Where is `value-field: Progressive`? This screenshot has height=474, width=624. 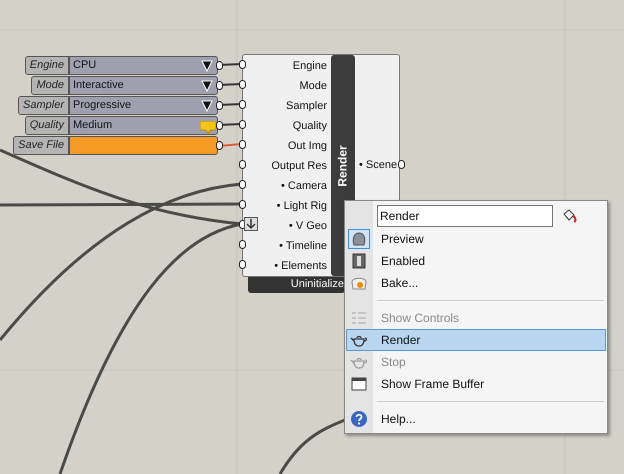
value-field: Progressive is located at coordinates (143, 105).